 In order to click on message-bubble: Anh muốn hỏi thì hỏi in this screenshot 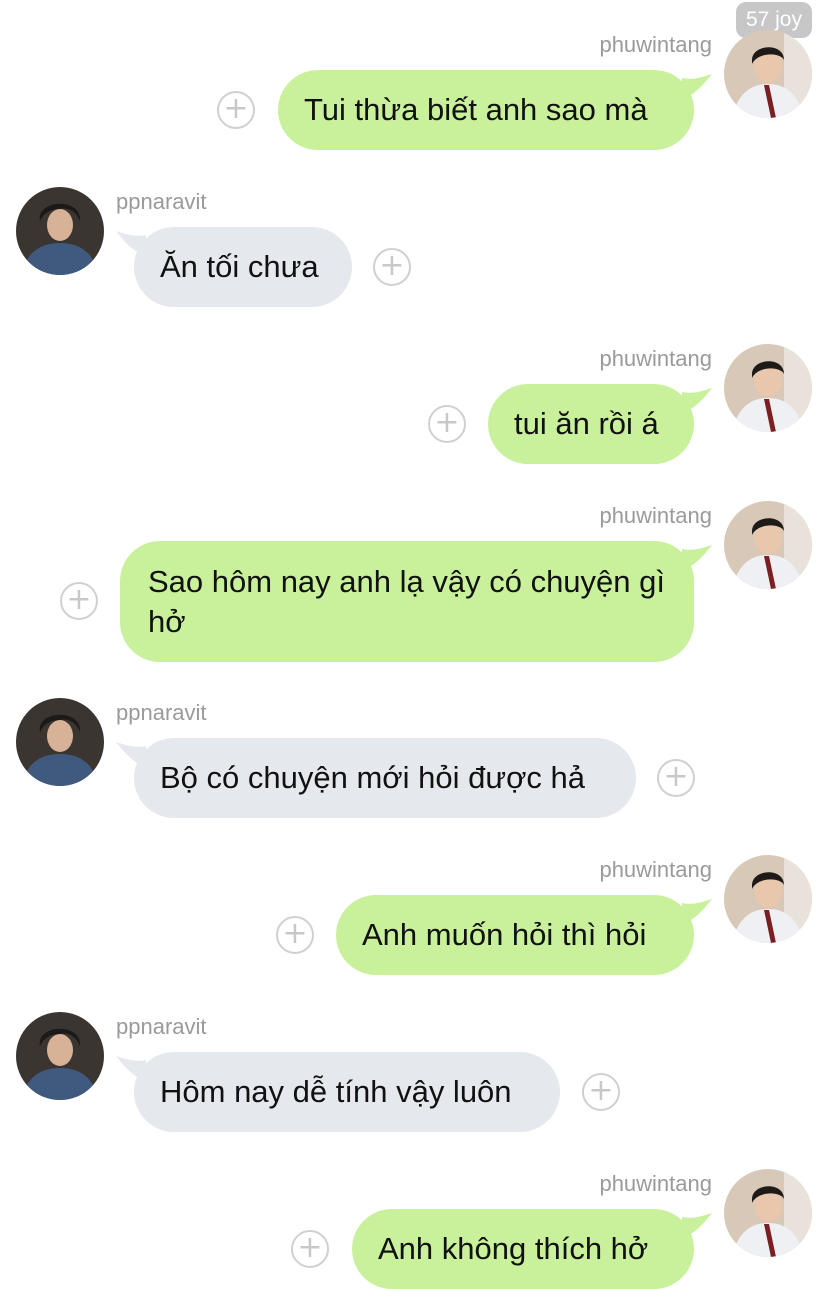, I will do `click(515, 935)`.